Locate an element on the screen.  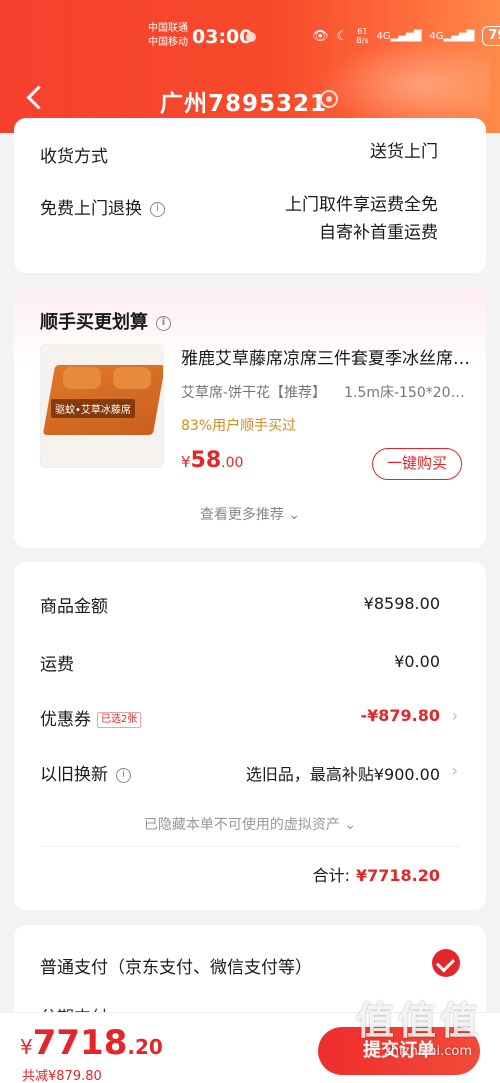
signal-icon-1: 4G▂▄▆█ is located at coordinates (399, 36).